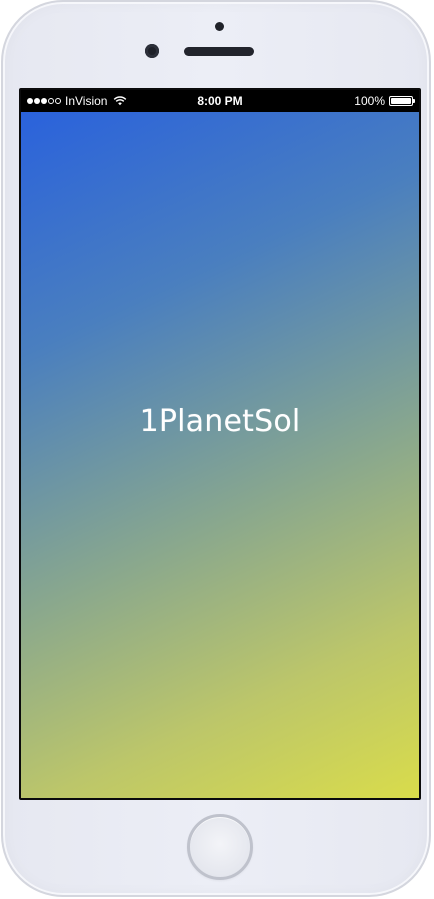  Describe the element at coordinates (86, 101) in the screenshot. I see `carrier-name: InVision` at that location.